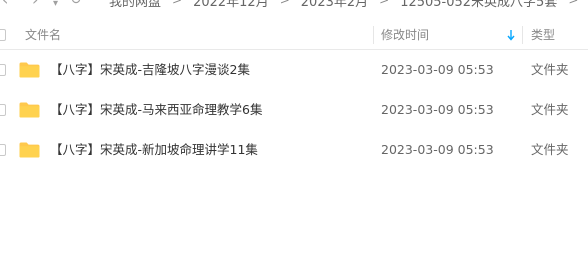 The height and width of the screenshot is (266, 588). What do you see at coordinates (511, 35) in the screenshot?
I see `sort-descending-icon` at bounding box center [511, 35].